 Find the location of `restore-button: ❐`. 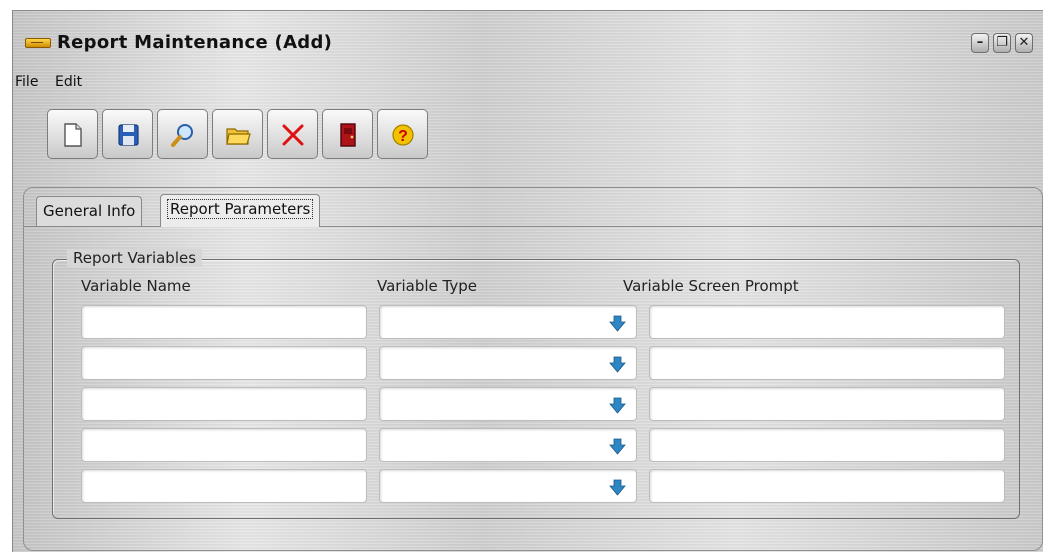

restore-button: ❐ is located at coordinates (1002, 43).